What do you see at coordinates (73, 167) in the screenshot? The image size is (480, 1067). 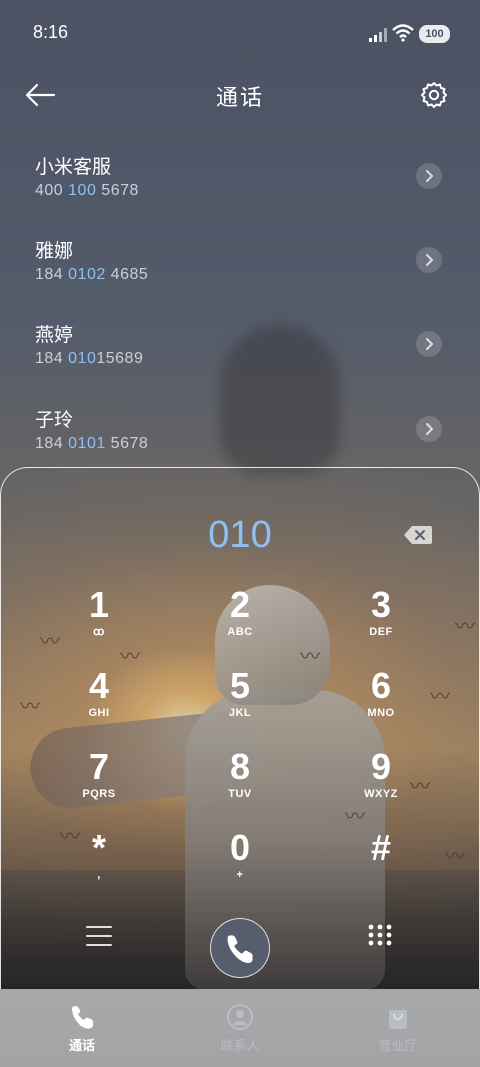 I see `contact-name: 小米客服` at bounding box center [73, 167].